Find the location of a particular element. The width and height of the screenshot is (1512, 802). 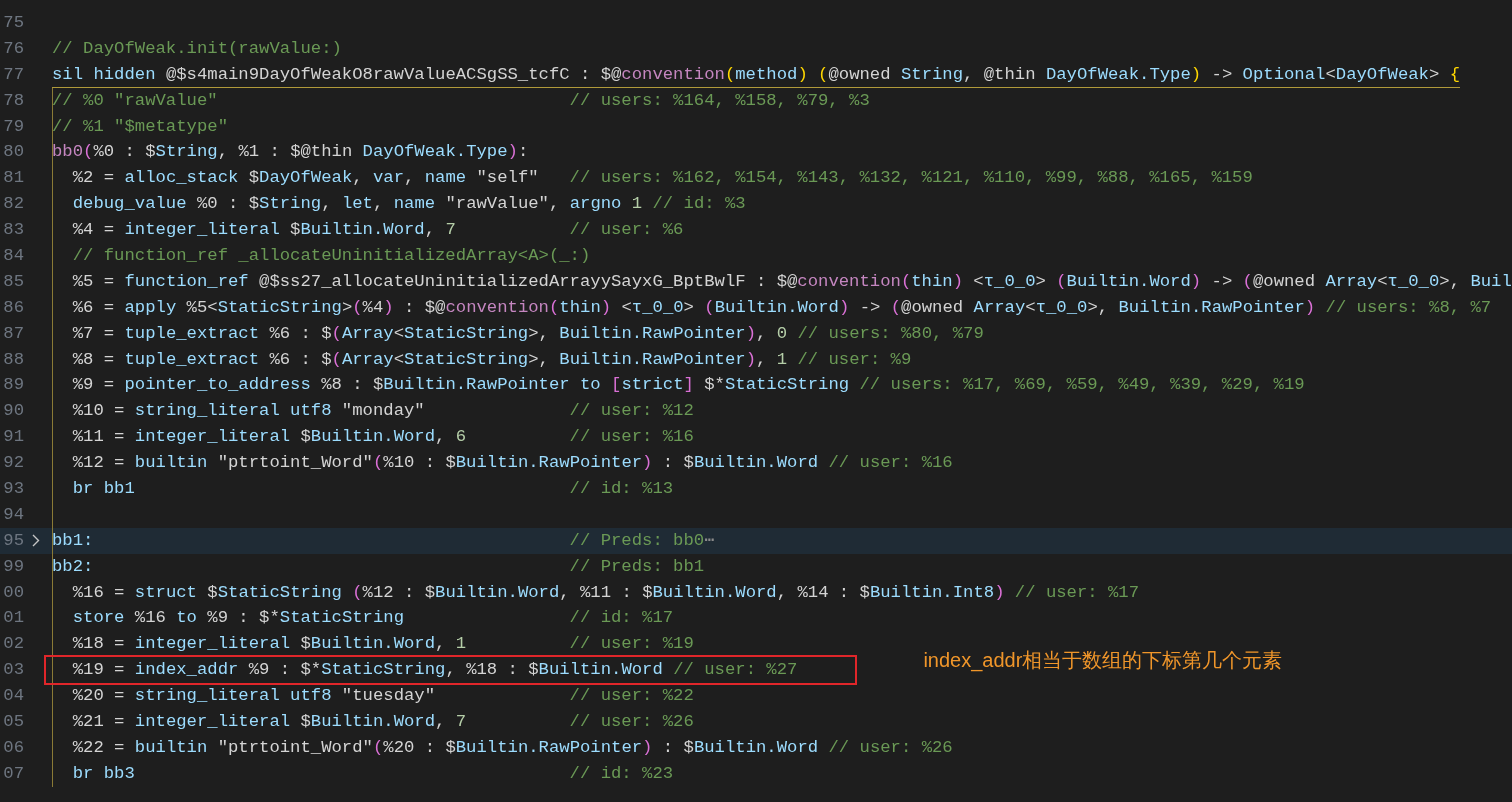

code-line: %2 = alloc_stack $DayOfWeak, var, name "self" // users: %162, %154, %143, %132, %121, %110, %99, %88, %165, %159 is located at coordinates (662, 178).